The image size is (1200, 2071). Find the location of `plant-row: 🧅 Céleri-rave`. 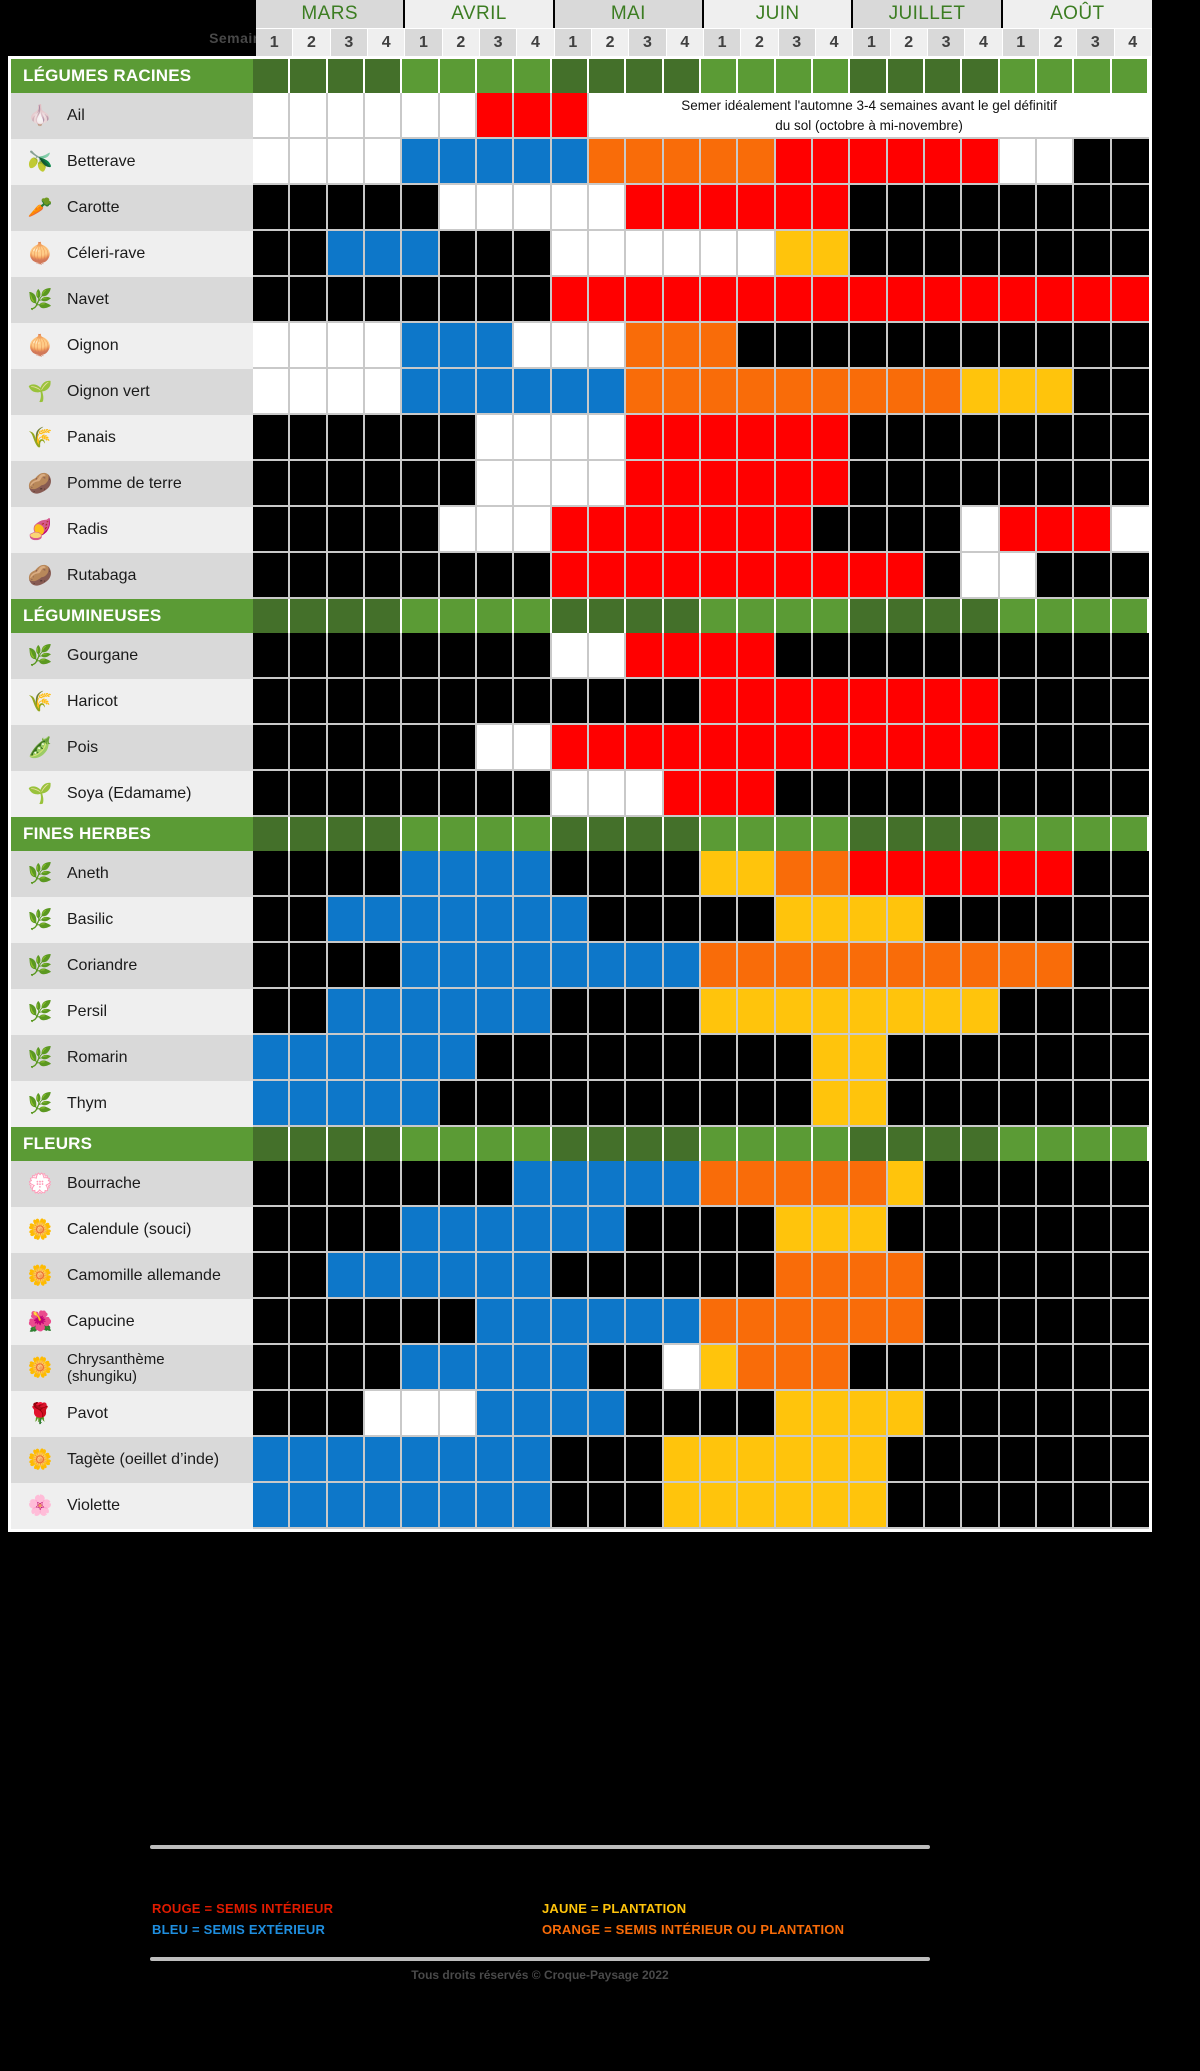

plant-row: 🧅 Céleri-rave is located at coordinates (580, 254).